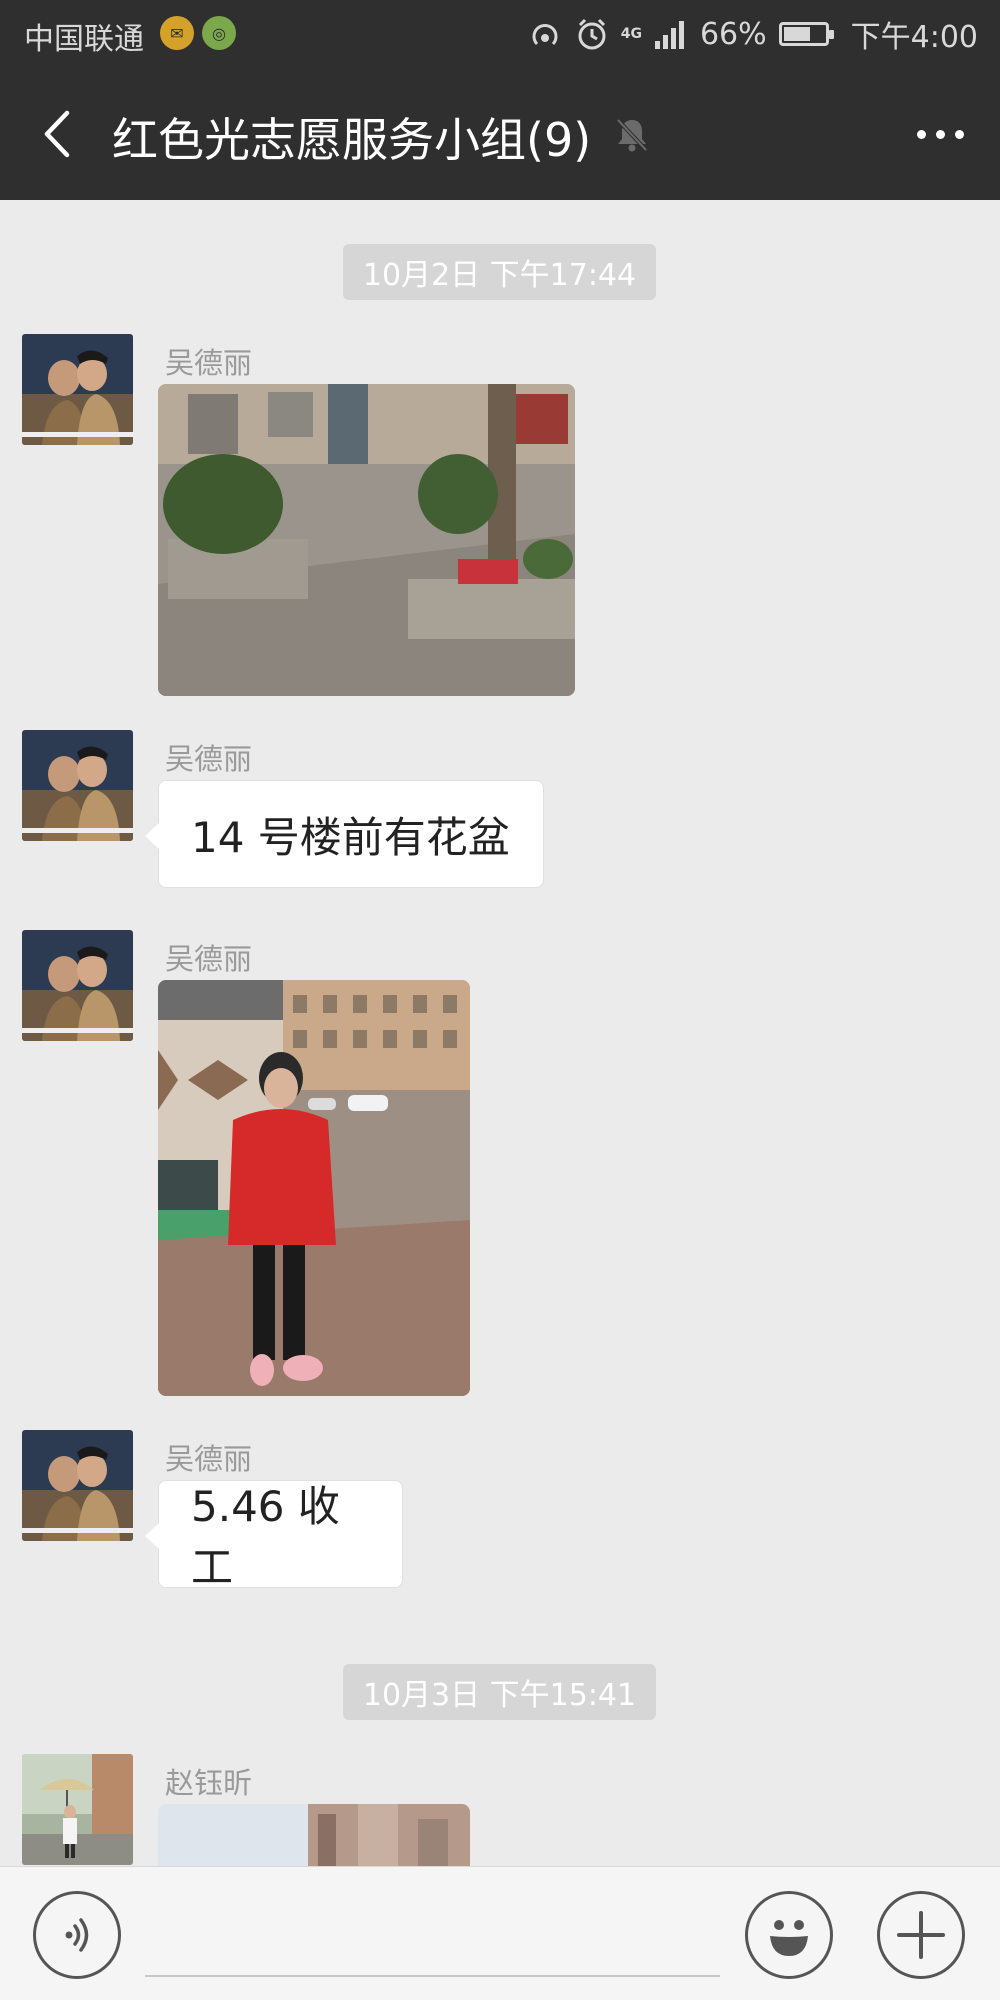  I want to click on more-options-button, so click(940, 134).